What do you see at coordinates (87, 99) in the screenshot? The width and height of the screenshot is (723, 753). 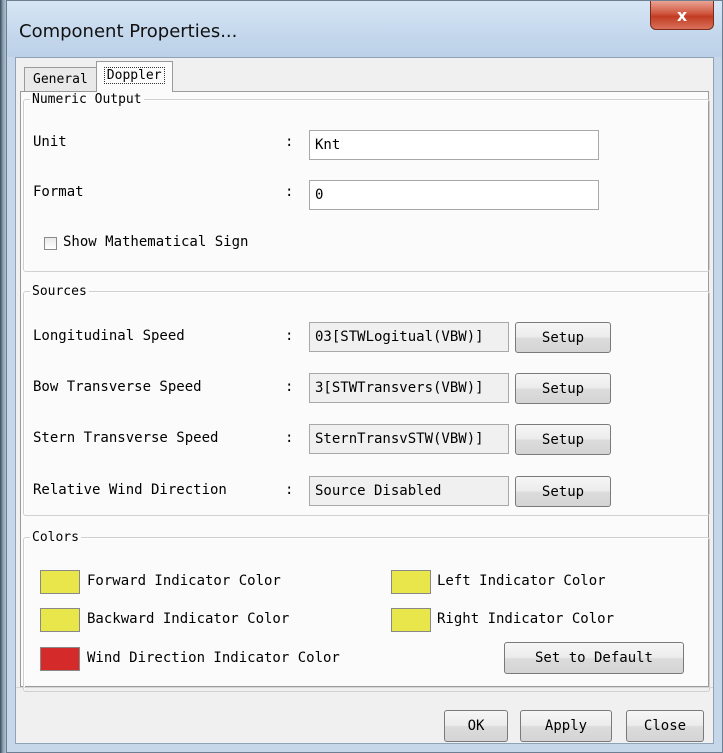 I see `numeric-output-legend: Numeric Output` at bounding box center [87, 99].